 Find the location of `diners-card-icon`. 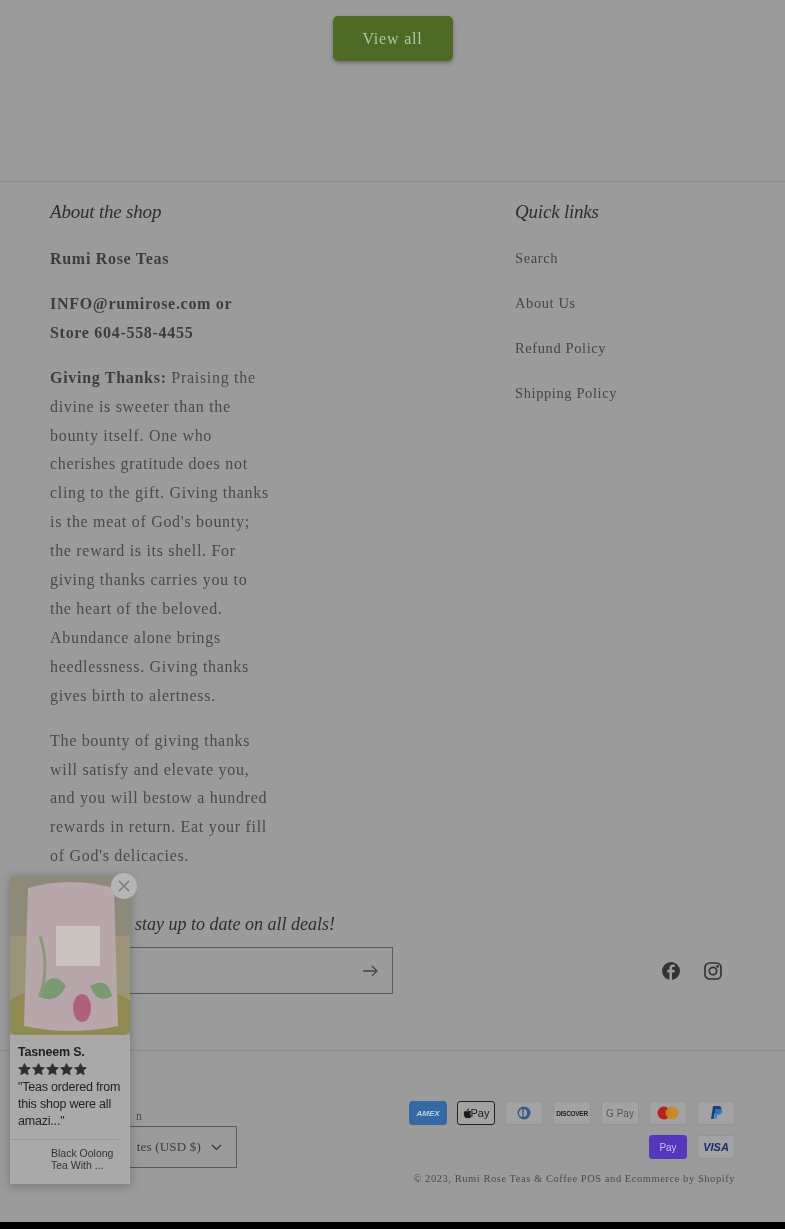

diners-card-icon is located at coordinates (524, 1113).